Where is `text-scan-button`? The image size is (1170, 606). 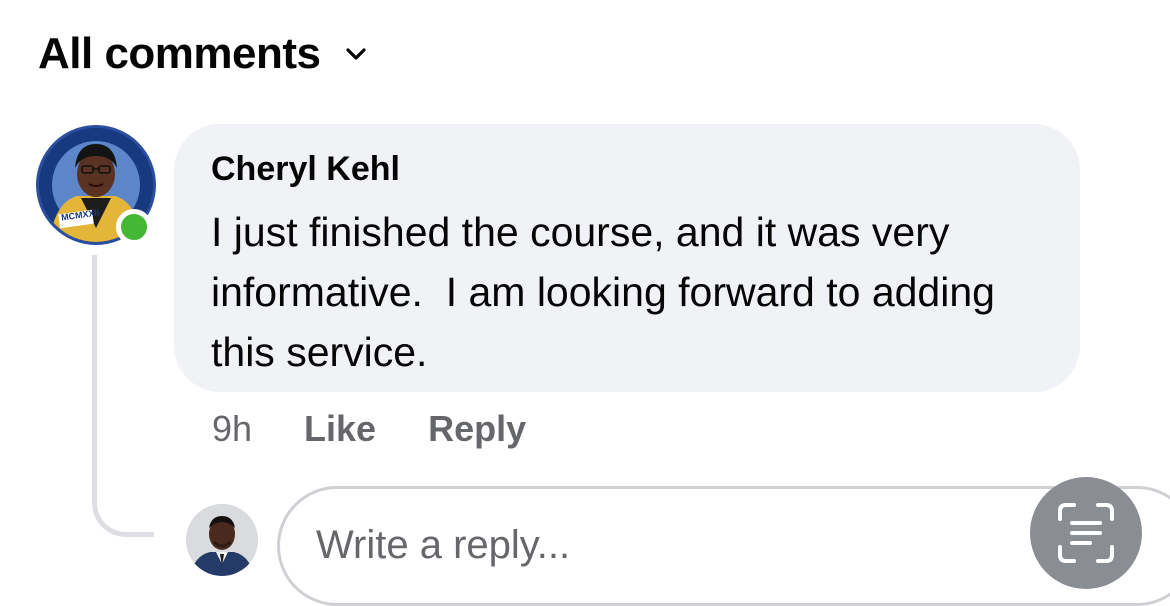
text-scan-button is located at coordinates (1086, 533).